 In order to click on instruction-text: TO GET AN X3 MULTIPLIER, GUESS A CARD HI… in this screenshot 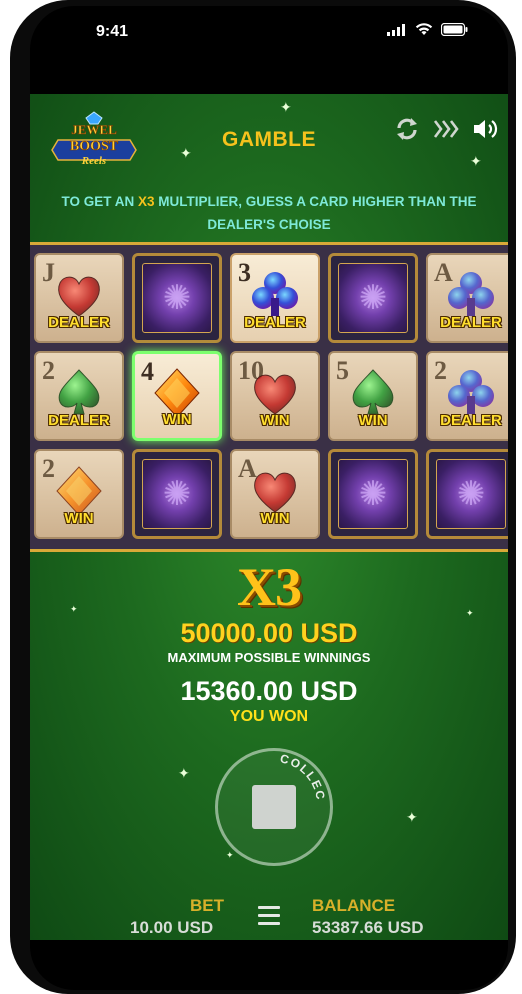, I will do `click(269, 213)`.